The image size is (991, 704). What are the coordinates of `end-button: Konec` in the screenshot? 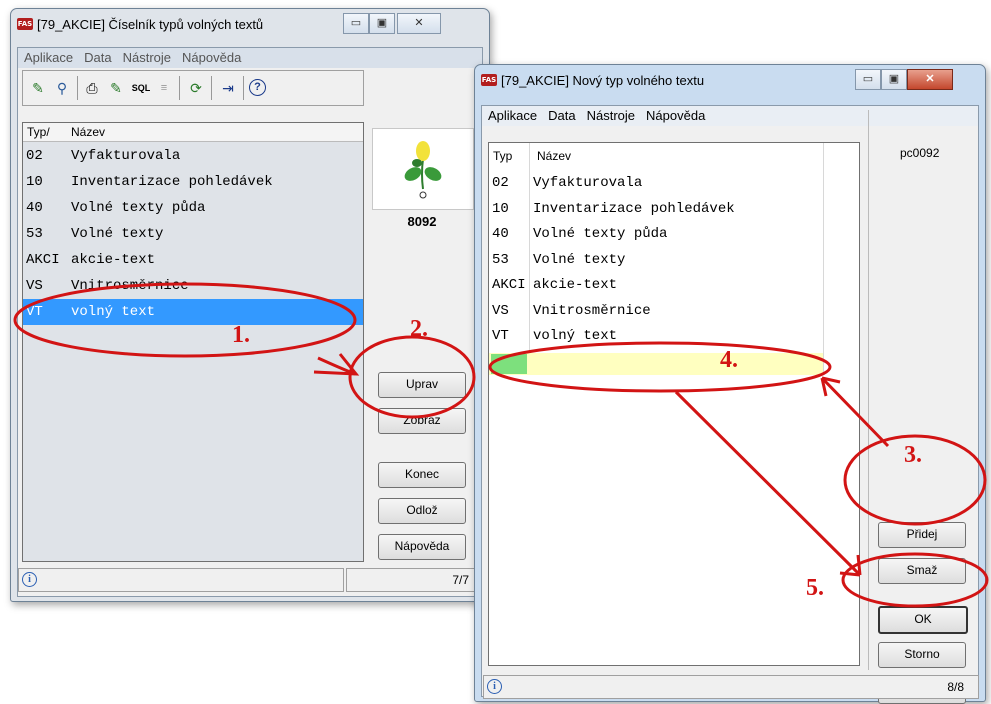 It's located at (422, 475).